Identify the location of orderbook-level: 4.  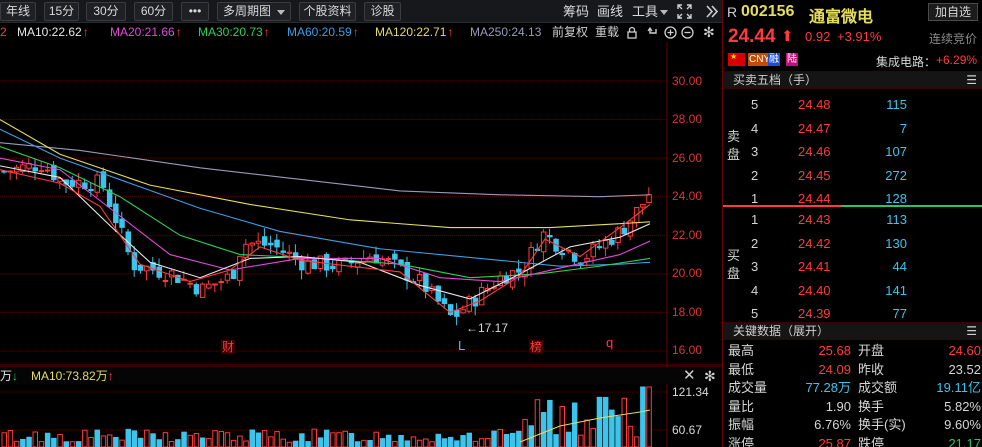
(755, 128).